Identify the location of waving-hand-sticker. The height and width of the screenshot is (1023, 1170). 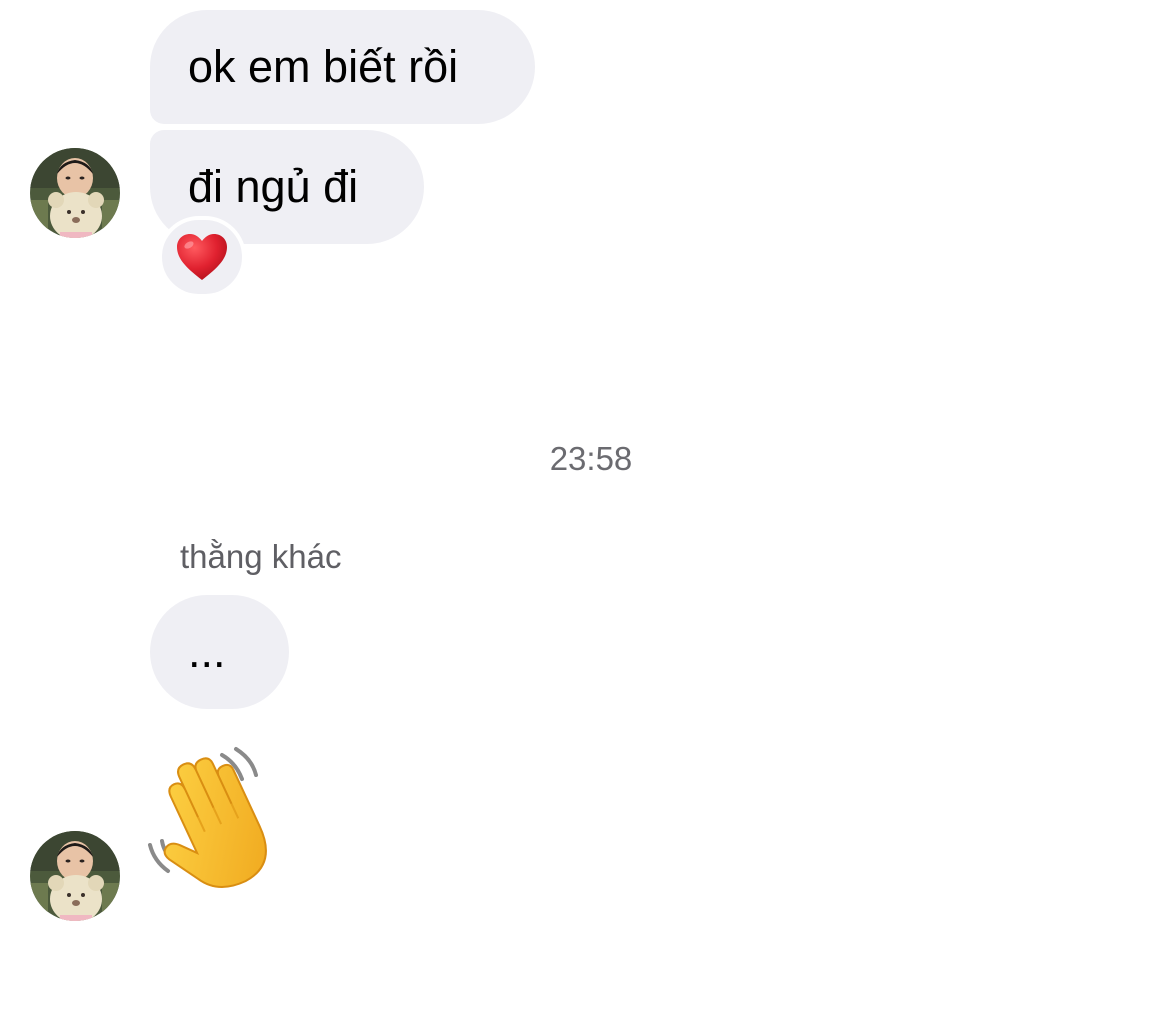
(220, 820).